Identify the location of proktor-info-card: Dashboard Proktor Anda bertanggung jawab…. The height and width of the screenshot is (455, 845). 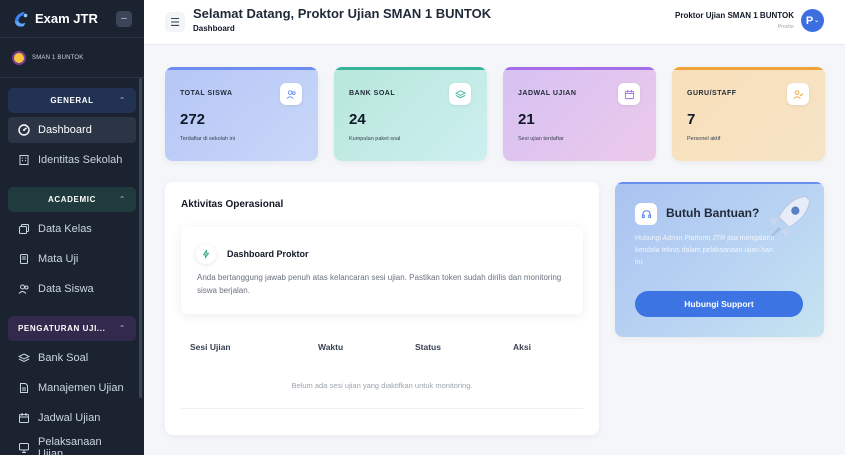
(382, 270).